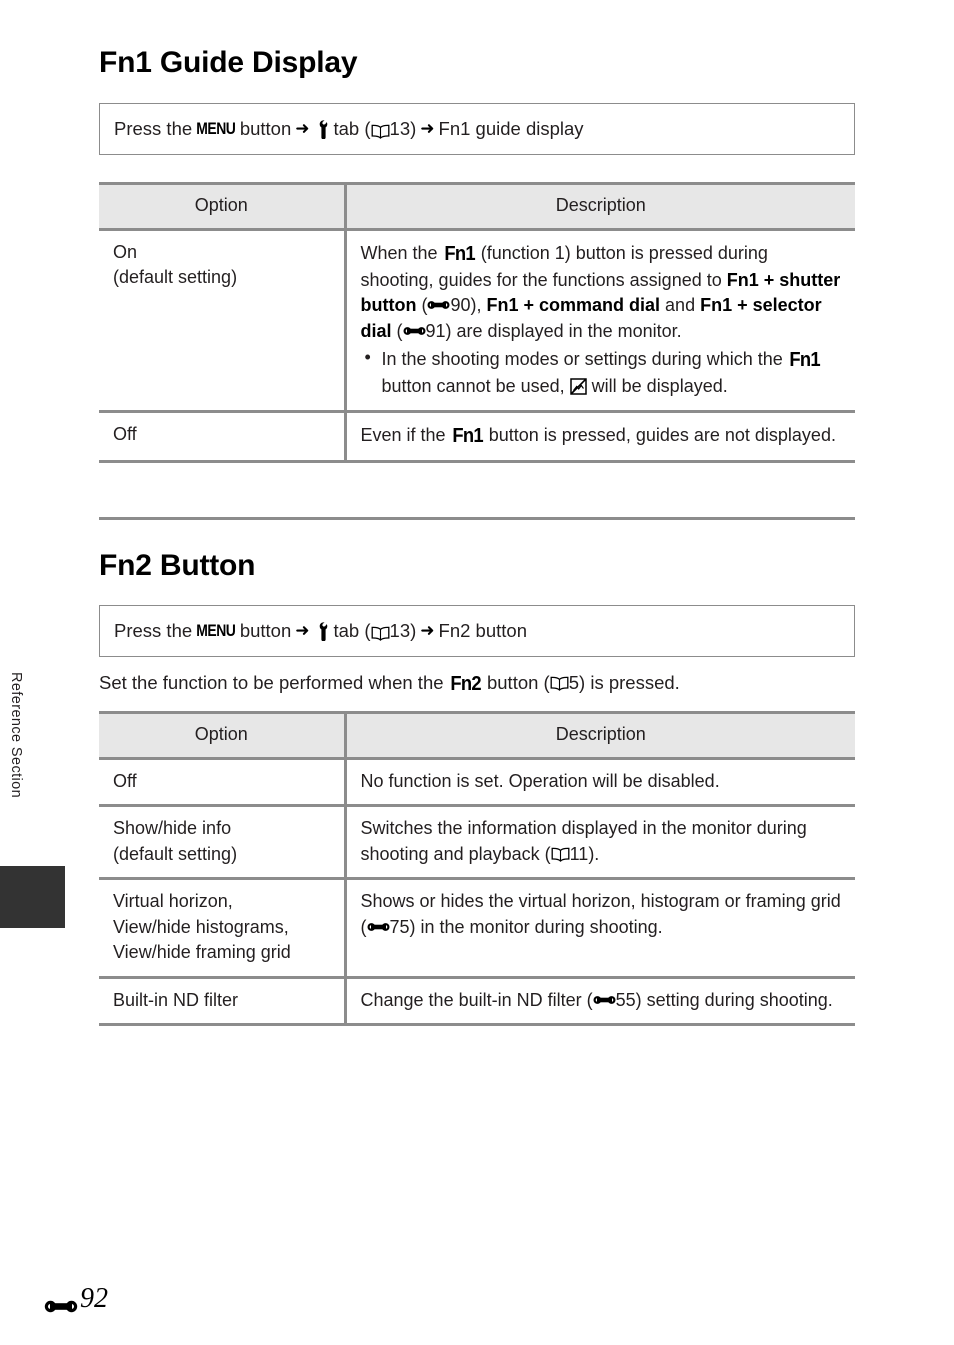 This screenshot has height=1345, width=954. I want to click on page-title-fn2: Fn2 Button, so click(177, 565).